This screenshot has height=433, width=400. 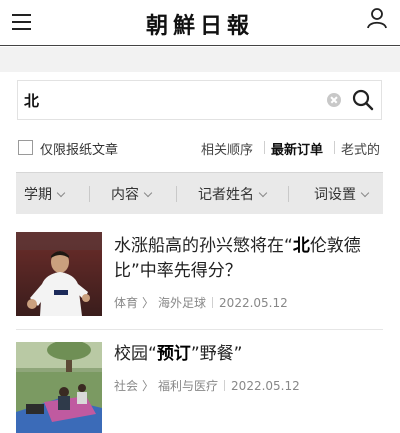 I want to click on sort-relevance: 相关顺序, so click(x=227, y=148).